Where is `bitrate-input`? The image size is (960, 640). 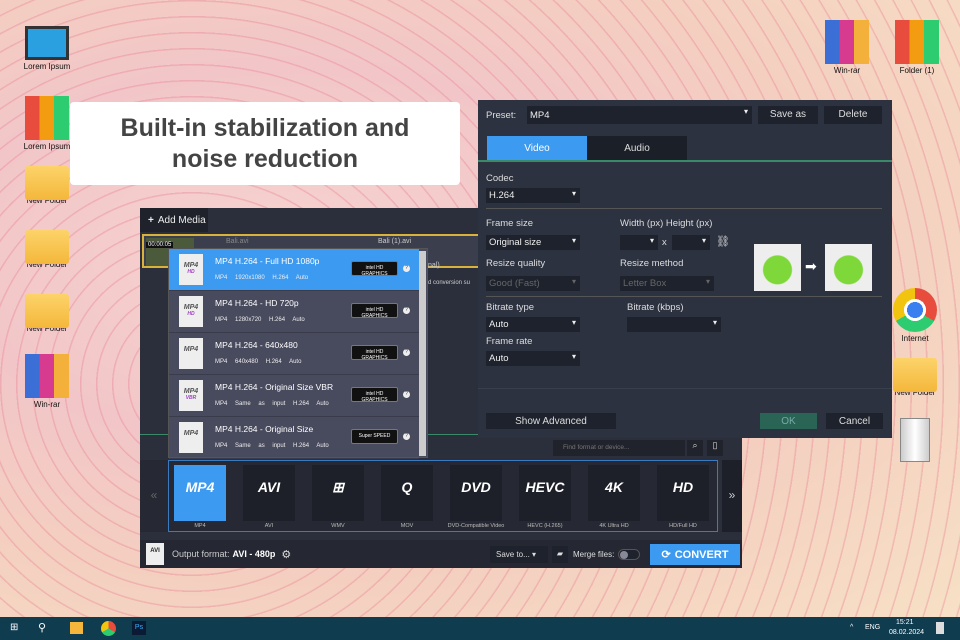
bitrate-input is located at coordinates (674, 324).